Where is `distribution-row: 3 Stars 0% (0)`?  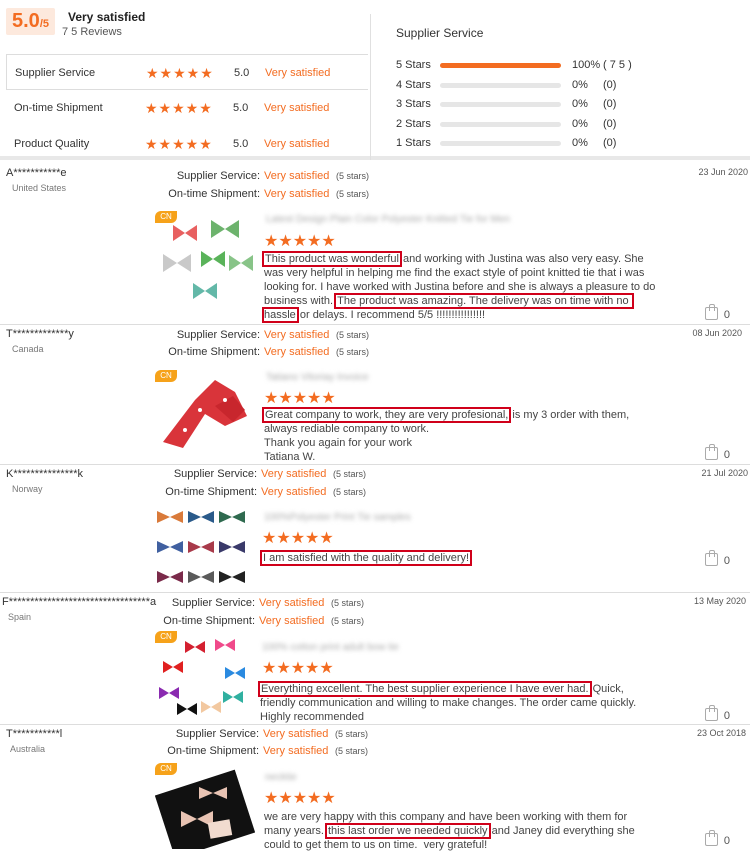
distribution-row: 3 Stars 0% (0) is located at coordinates (571, 107).